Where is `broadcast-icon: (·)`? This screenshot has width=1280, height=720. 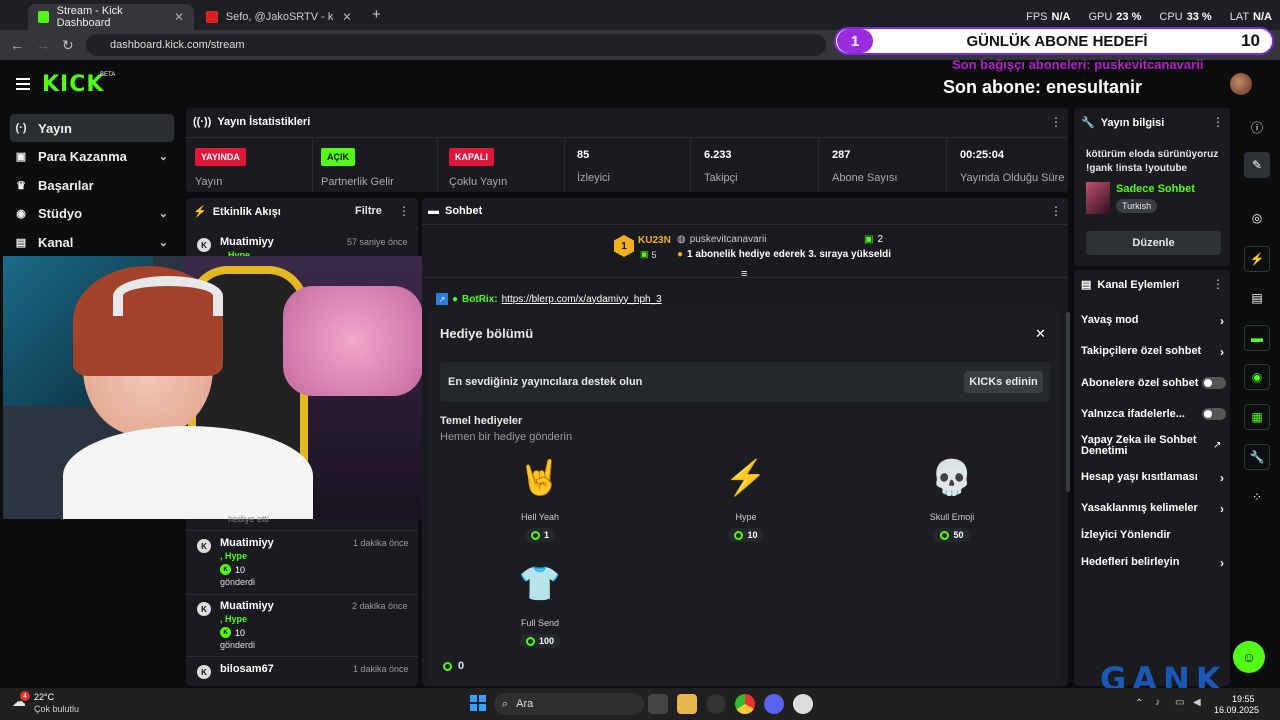 broadcast-icon: (·) is located at coordinates (21, 128).